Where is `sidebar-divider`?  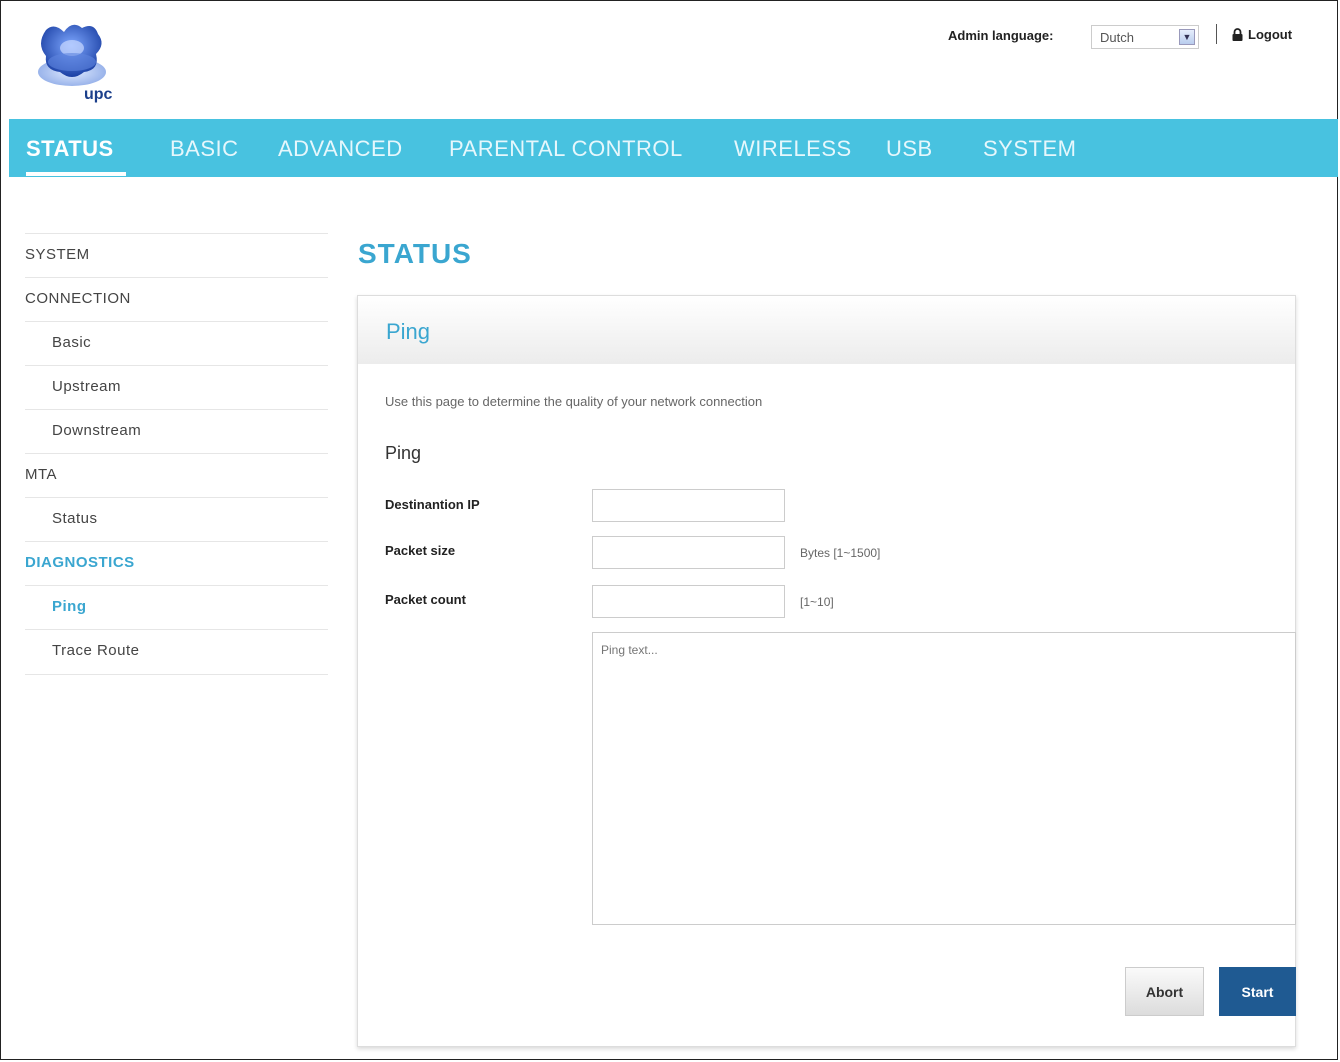 sidebar-divider is located at coordinates (176, 674).